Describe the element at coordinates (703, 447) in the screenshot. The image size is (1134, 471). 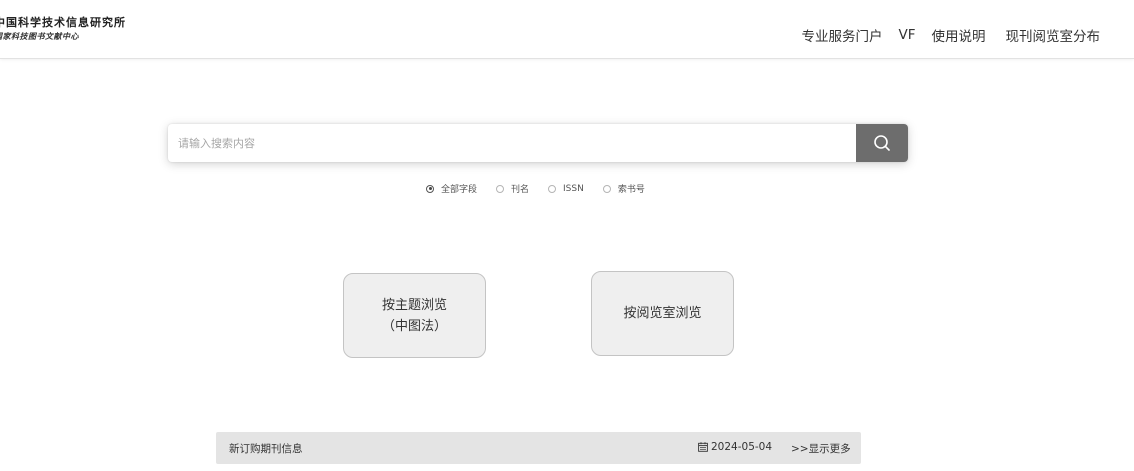
I see `calendar-icon` at that location.